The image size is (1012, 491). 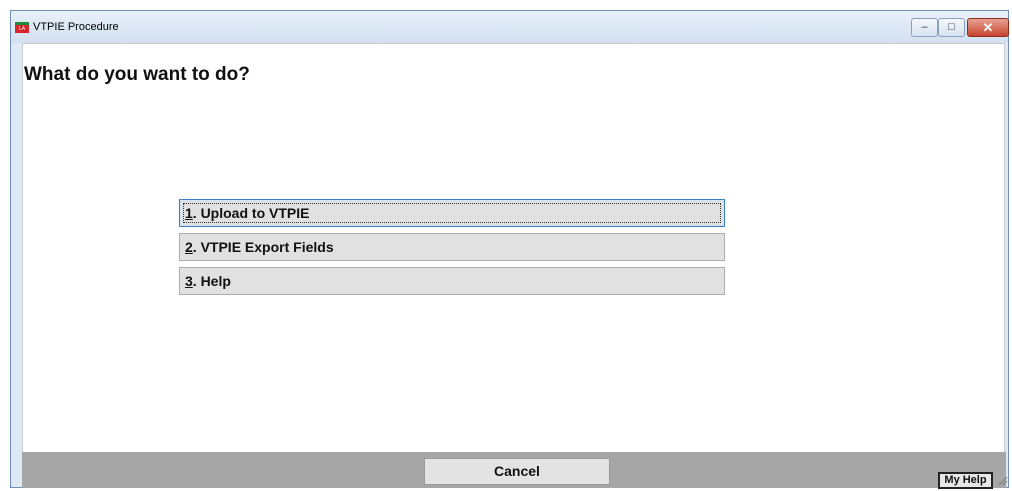 I want to click on app-icon-text: LA, so click(x=22, y=29).